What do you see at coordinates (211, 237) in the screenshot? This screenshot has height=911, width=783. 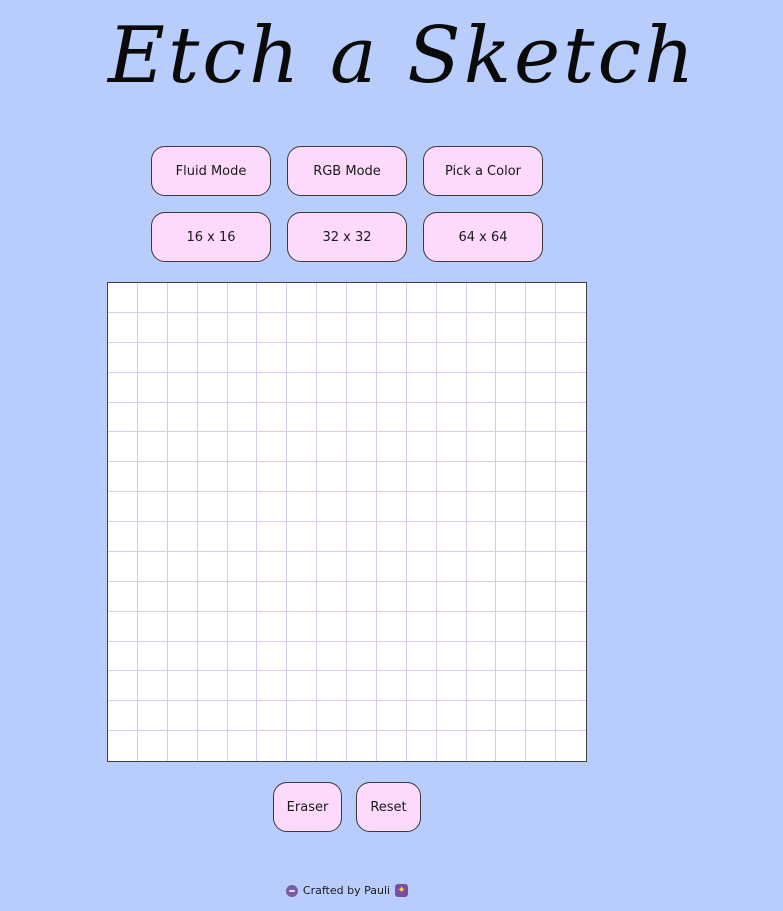 I see `grid-16-button: 16 x 16` at bounding box center [211, 237].